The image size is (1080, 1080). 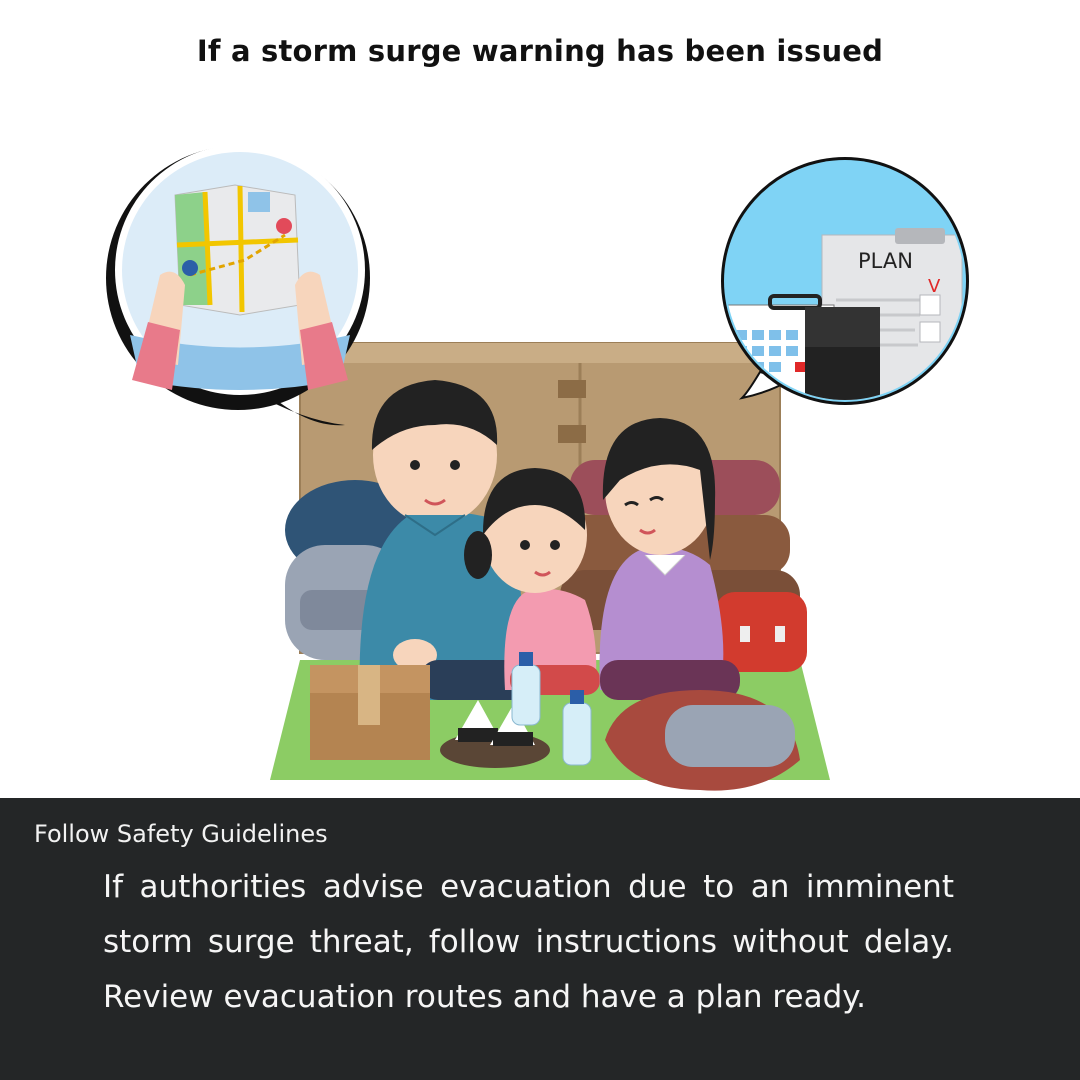 What do you see at coordinates (761, 632) in the screenshot?
I see `red-bag-icon` at bounding box center [761, 632].